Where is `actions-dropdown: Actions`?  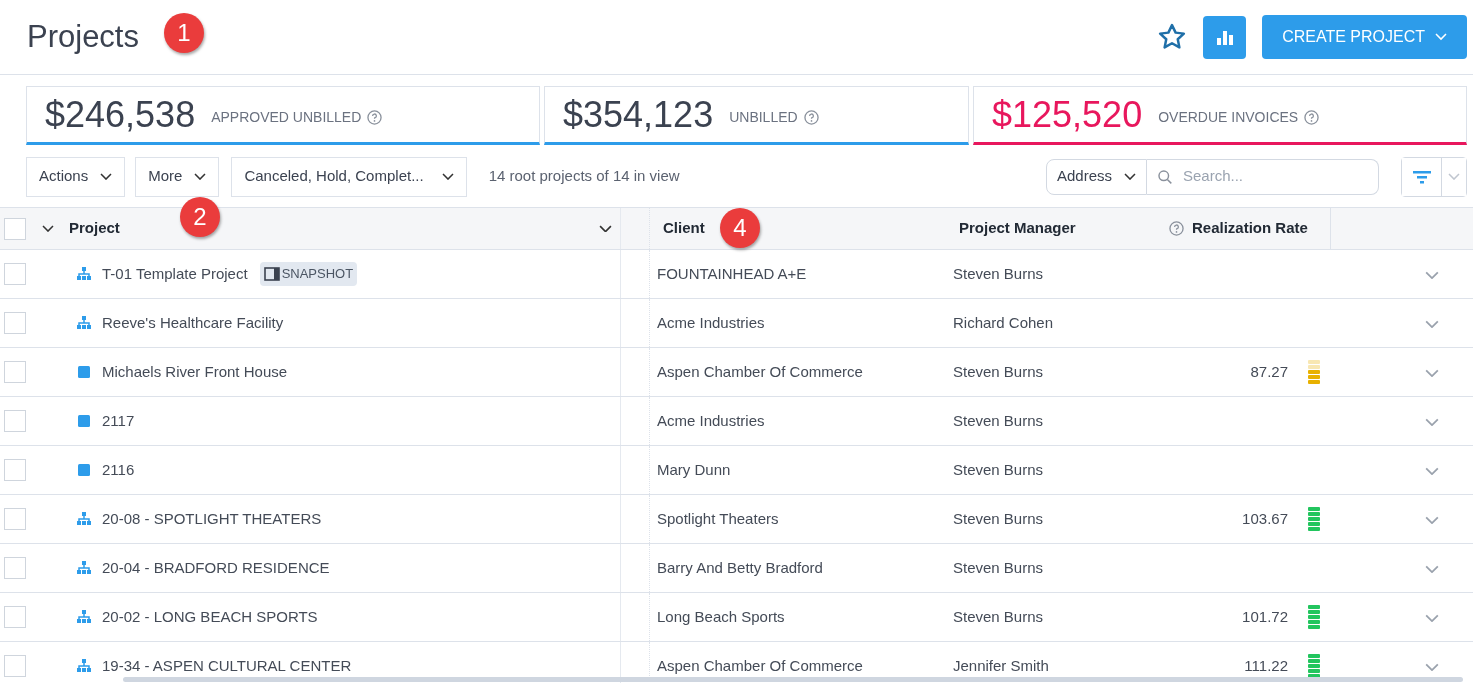 actions-dropdown: Actions is located at coordinates (76, 176).